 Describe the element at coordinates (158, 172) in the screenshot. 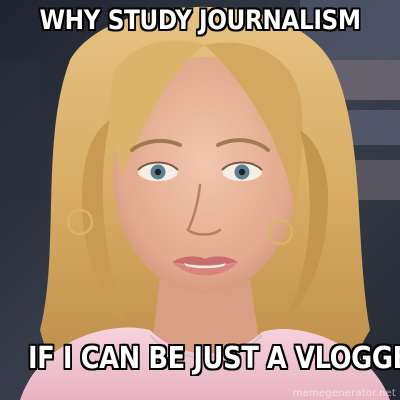

I see `left-pupil` at that location.